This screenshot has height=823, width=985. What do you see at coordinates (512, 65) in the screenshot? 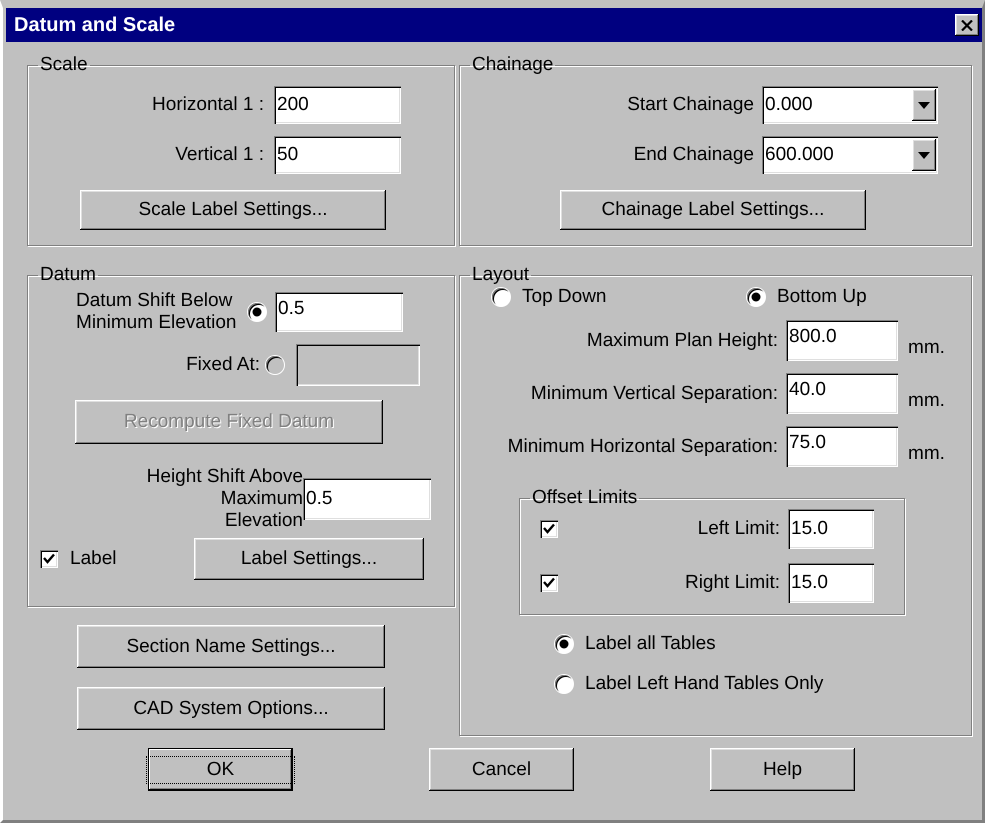
I see `group-title: Chainage` at bounding box center [512, 65].